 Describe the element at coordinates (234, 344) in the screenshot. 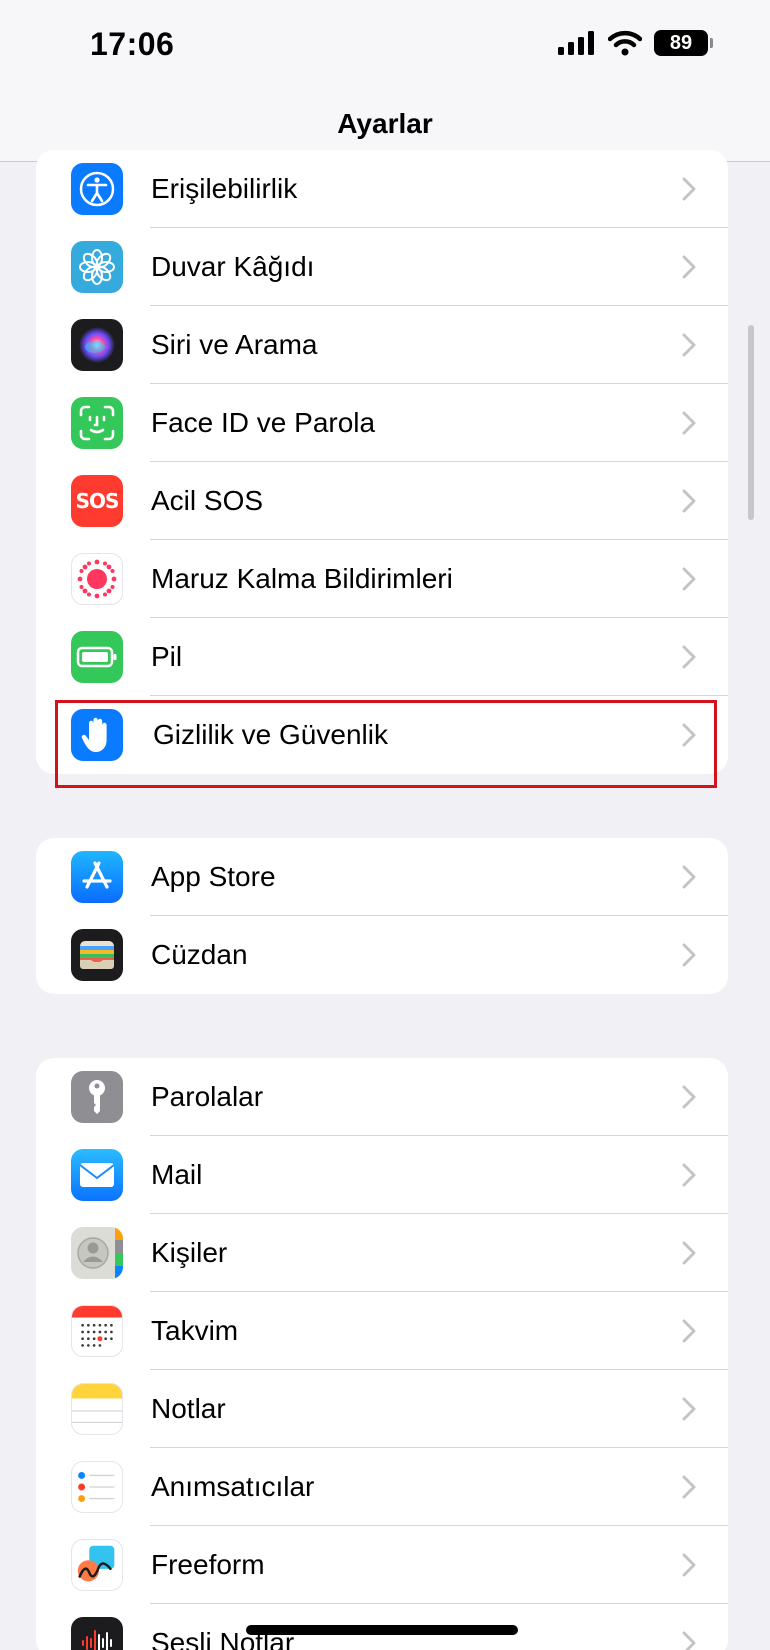

I see `row-label: Siri ve Arama` at that location.